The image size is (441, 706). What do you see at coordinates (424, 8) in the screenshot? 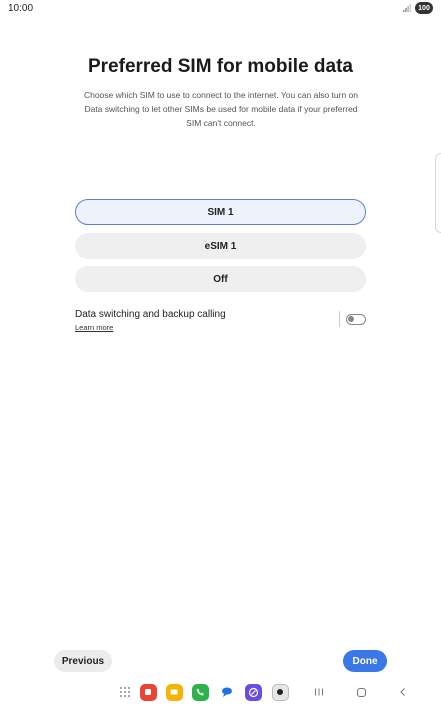
I see `battery-icon: 100` at bounding box center [424, 8].